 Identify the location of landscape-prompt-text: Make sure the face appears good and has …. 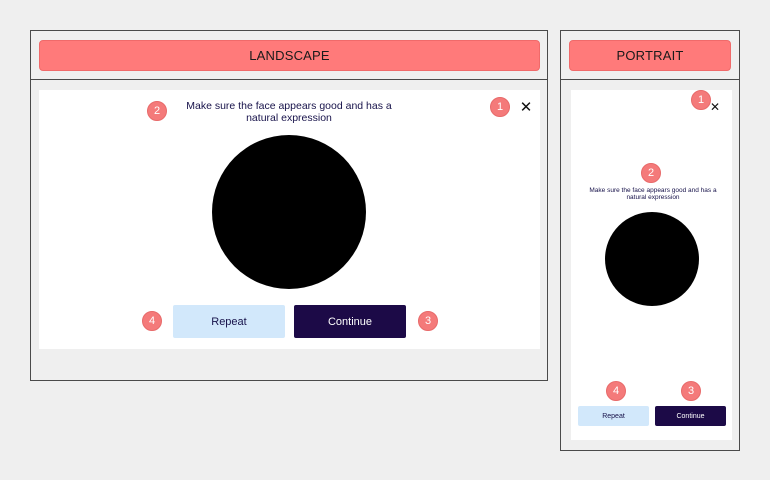
(289, 112).